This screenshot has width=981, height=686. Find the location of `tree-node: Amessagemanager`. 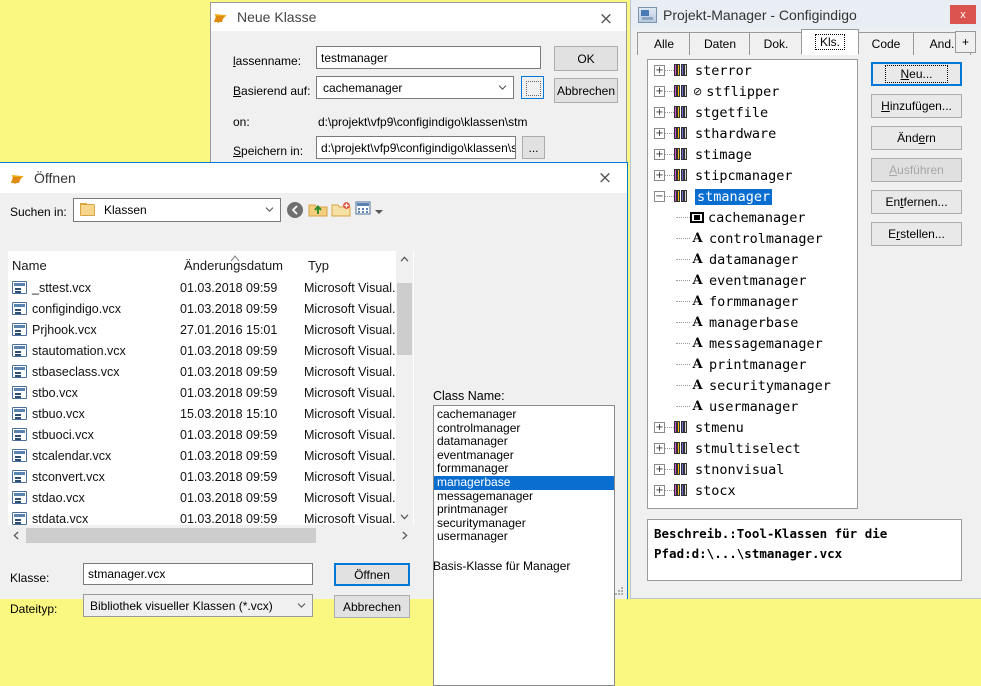

tree-node: Amessagemanager is located at coordinates (752, 343).